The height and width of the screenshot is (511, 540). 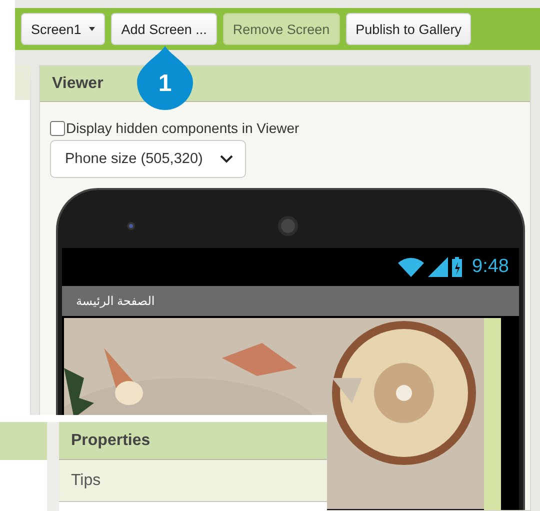 I want to click on clock-time: 9:48, so click(x=490, y=267).